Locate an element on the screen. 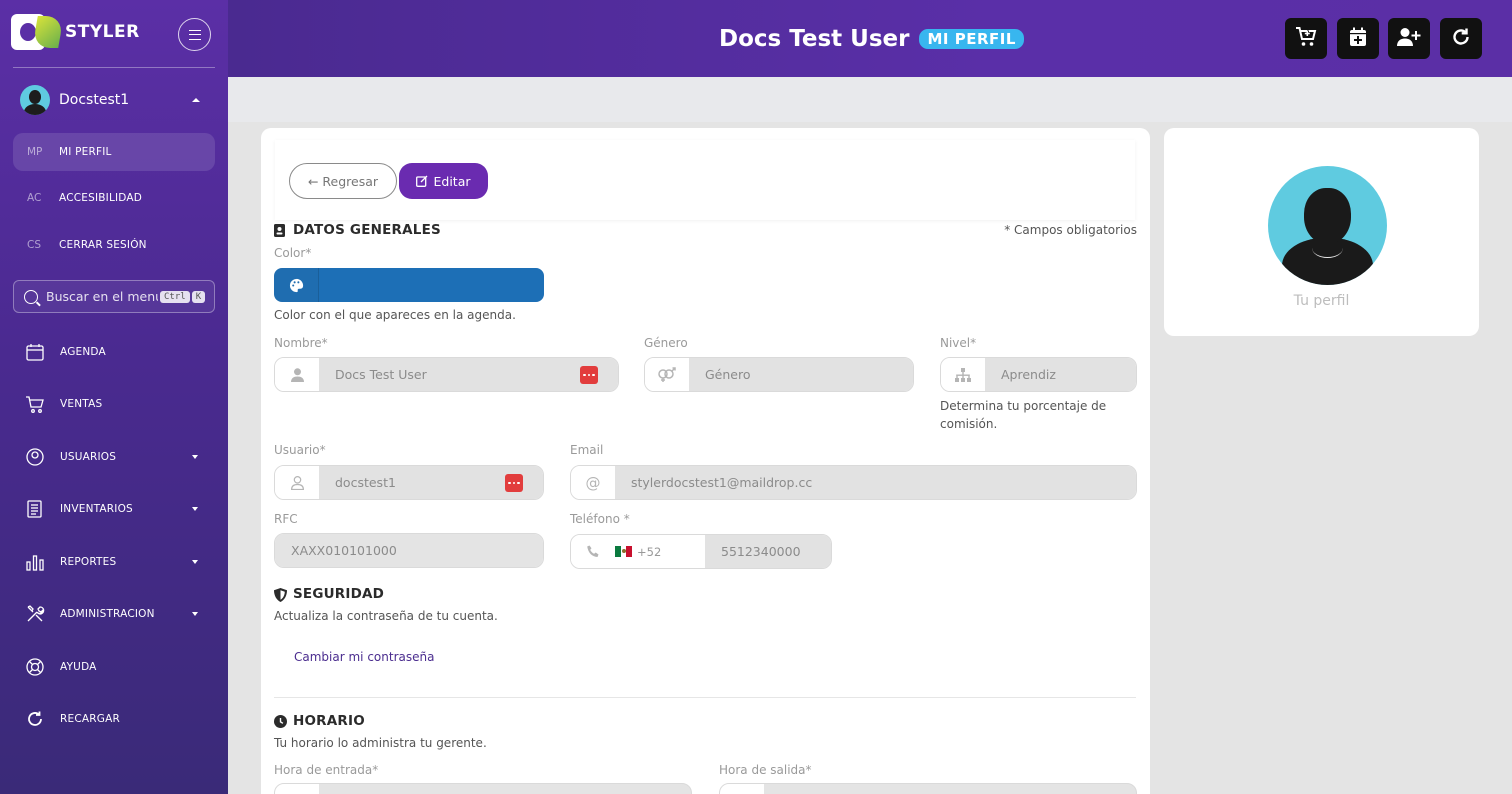 This screenshot has width=1512, height=794. chevron-up-icon is located at coordinates (196, 100).